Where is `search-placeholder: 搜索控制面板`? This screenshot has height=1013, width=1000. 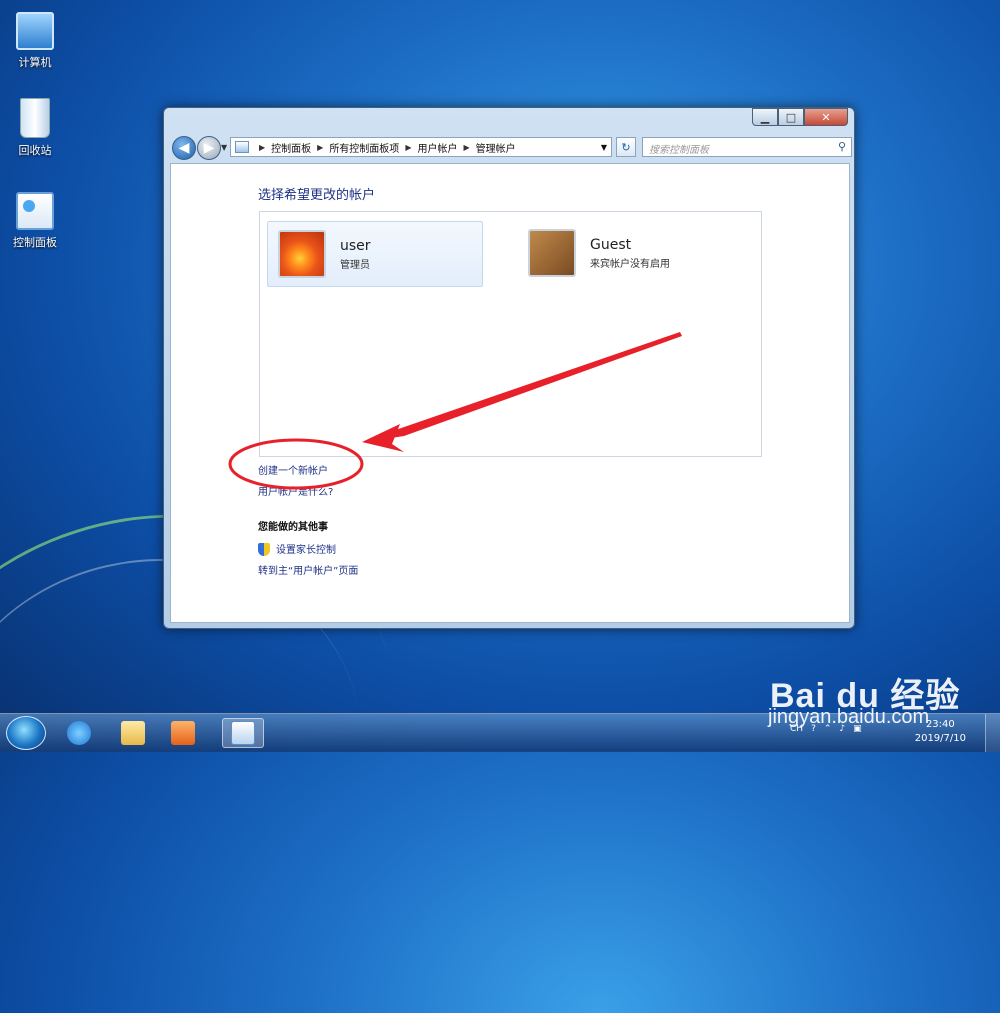 search-placeholder: 搜索控制面板 is located at coordinates (679, 150).